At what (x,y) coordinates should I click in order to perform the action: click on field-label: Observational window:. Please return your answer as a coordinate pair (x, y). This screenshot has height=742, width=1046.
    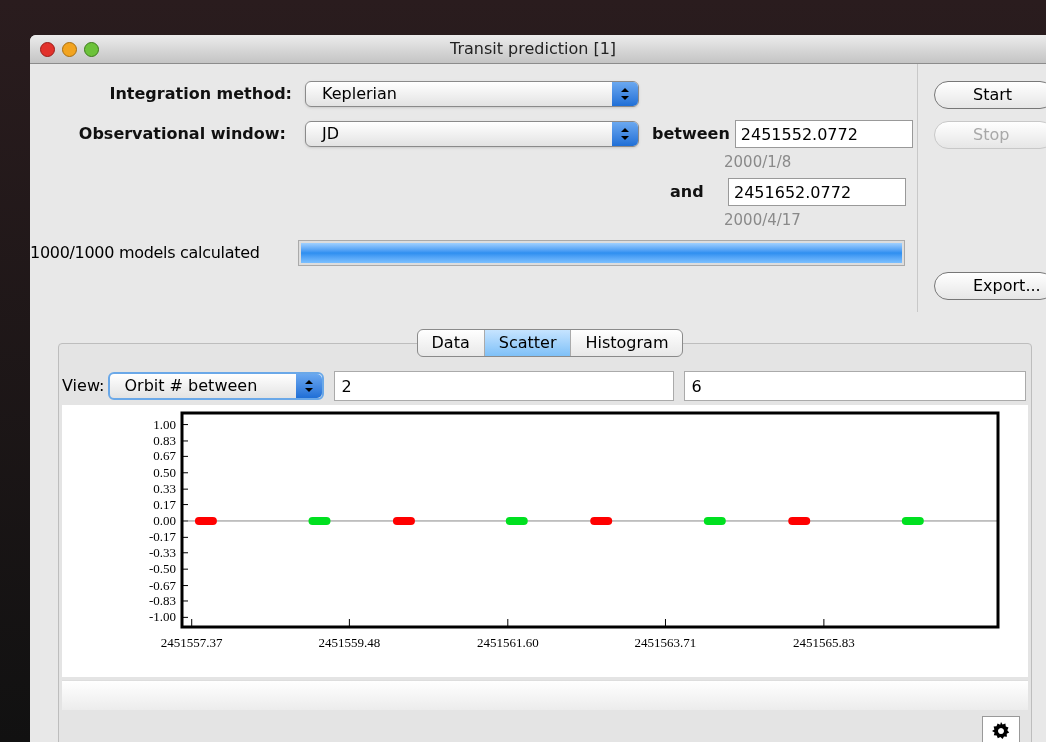
    Looking at the image, I should click on (181, 134).